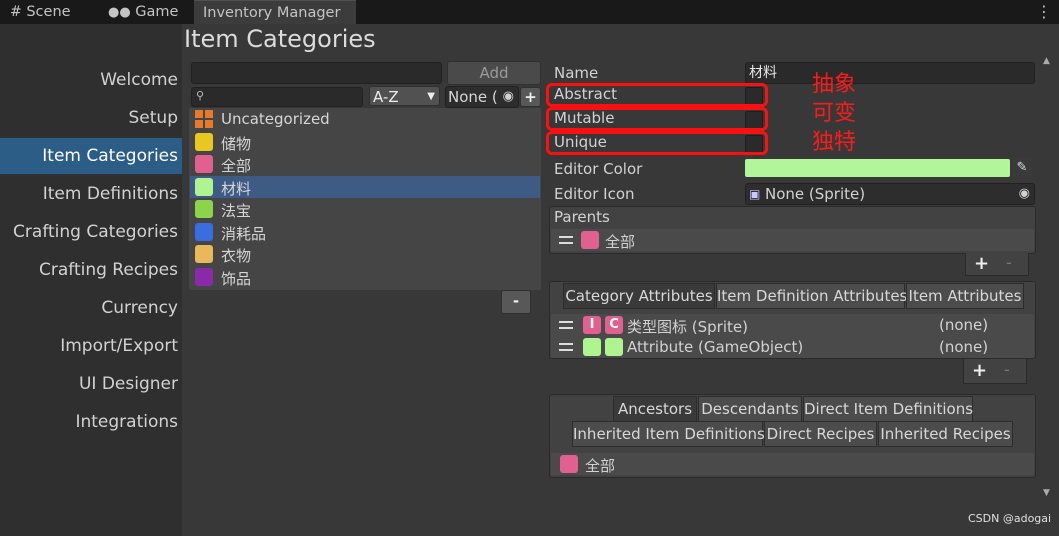 The width and height of the screenshot is (1059, 536). I want to click on filter-object-field: None ( ◉, so click(482, 97).